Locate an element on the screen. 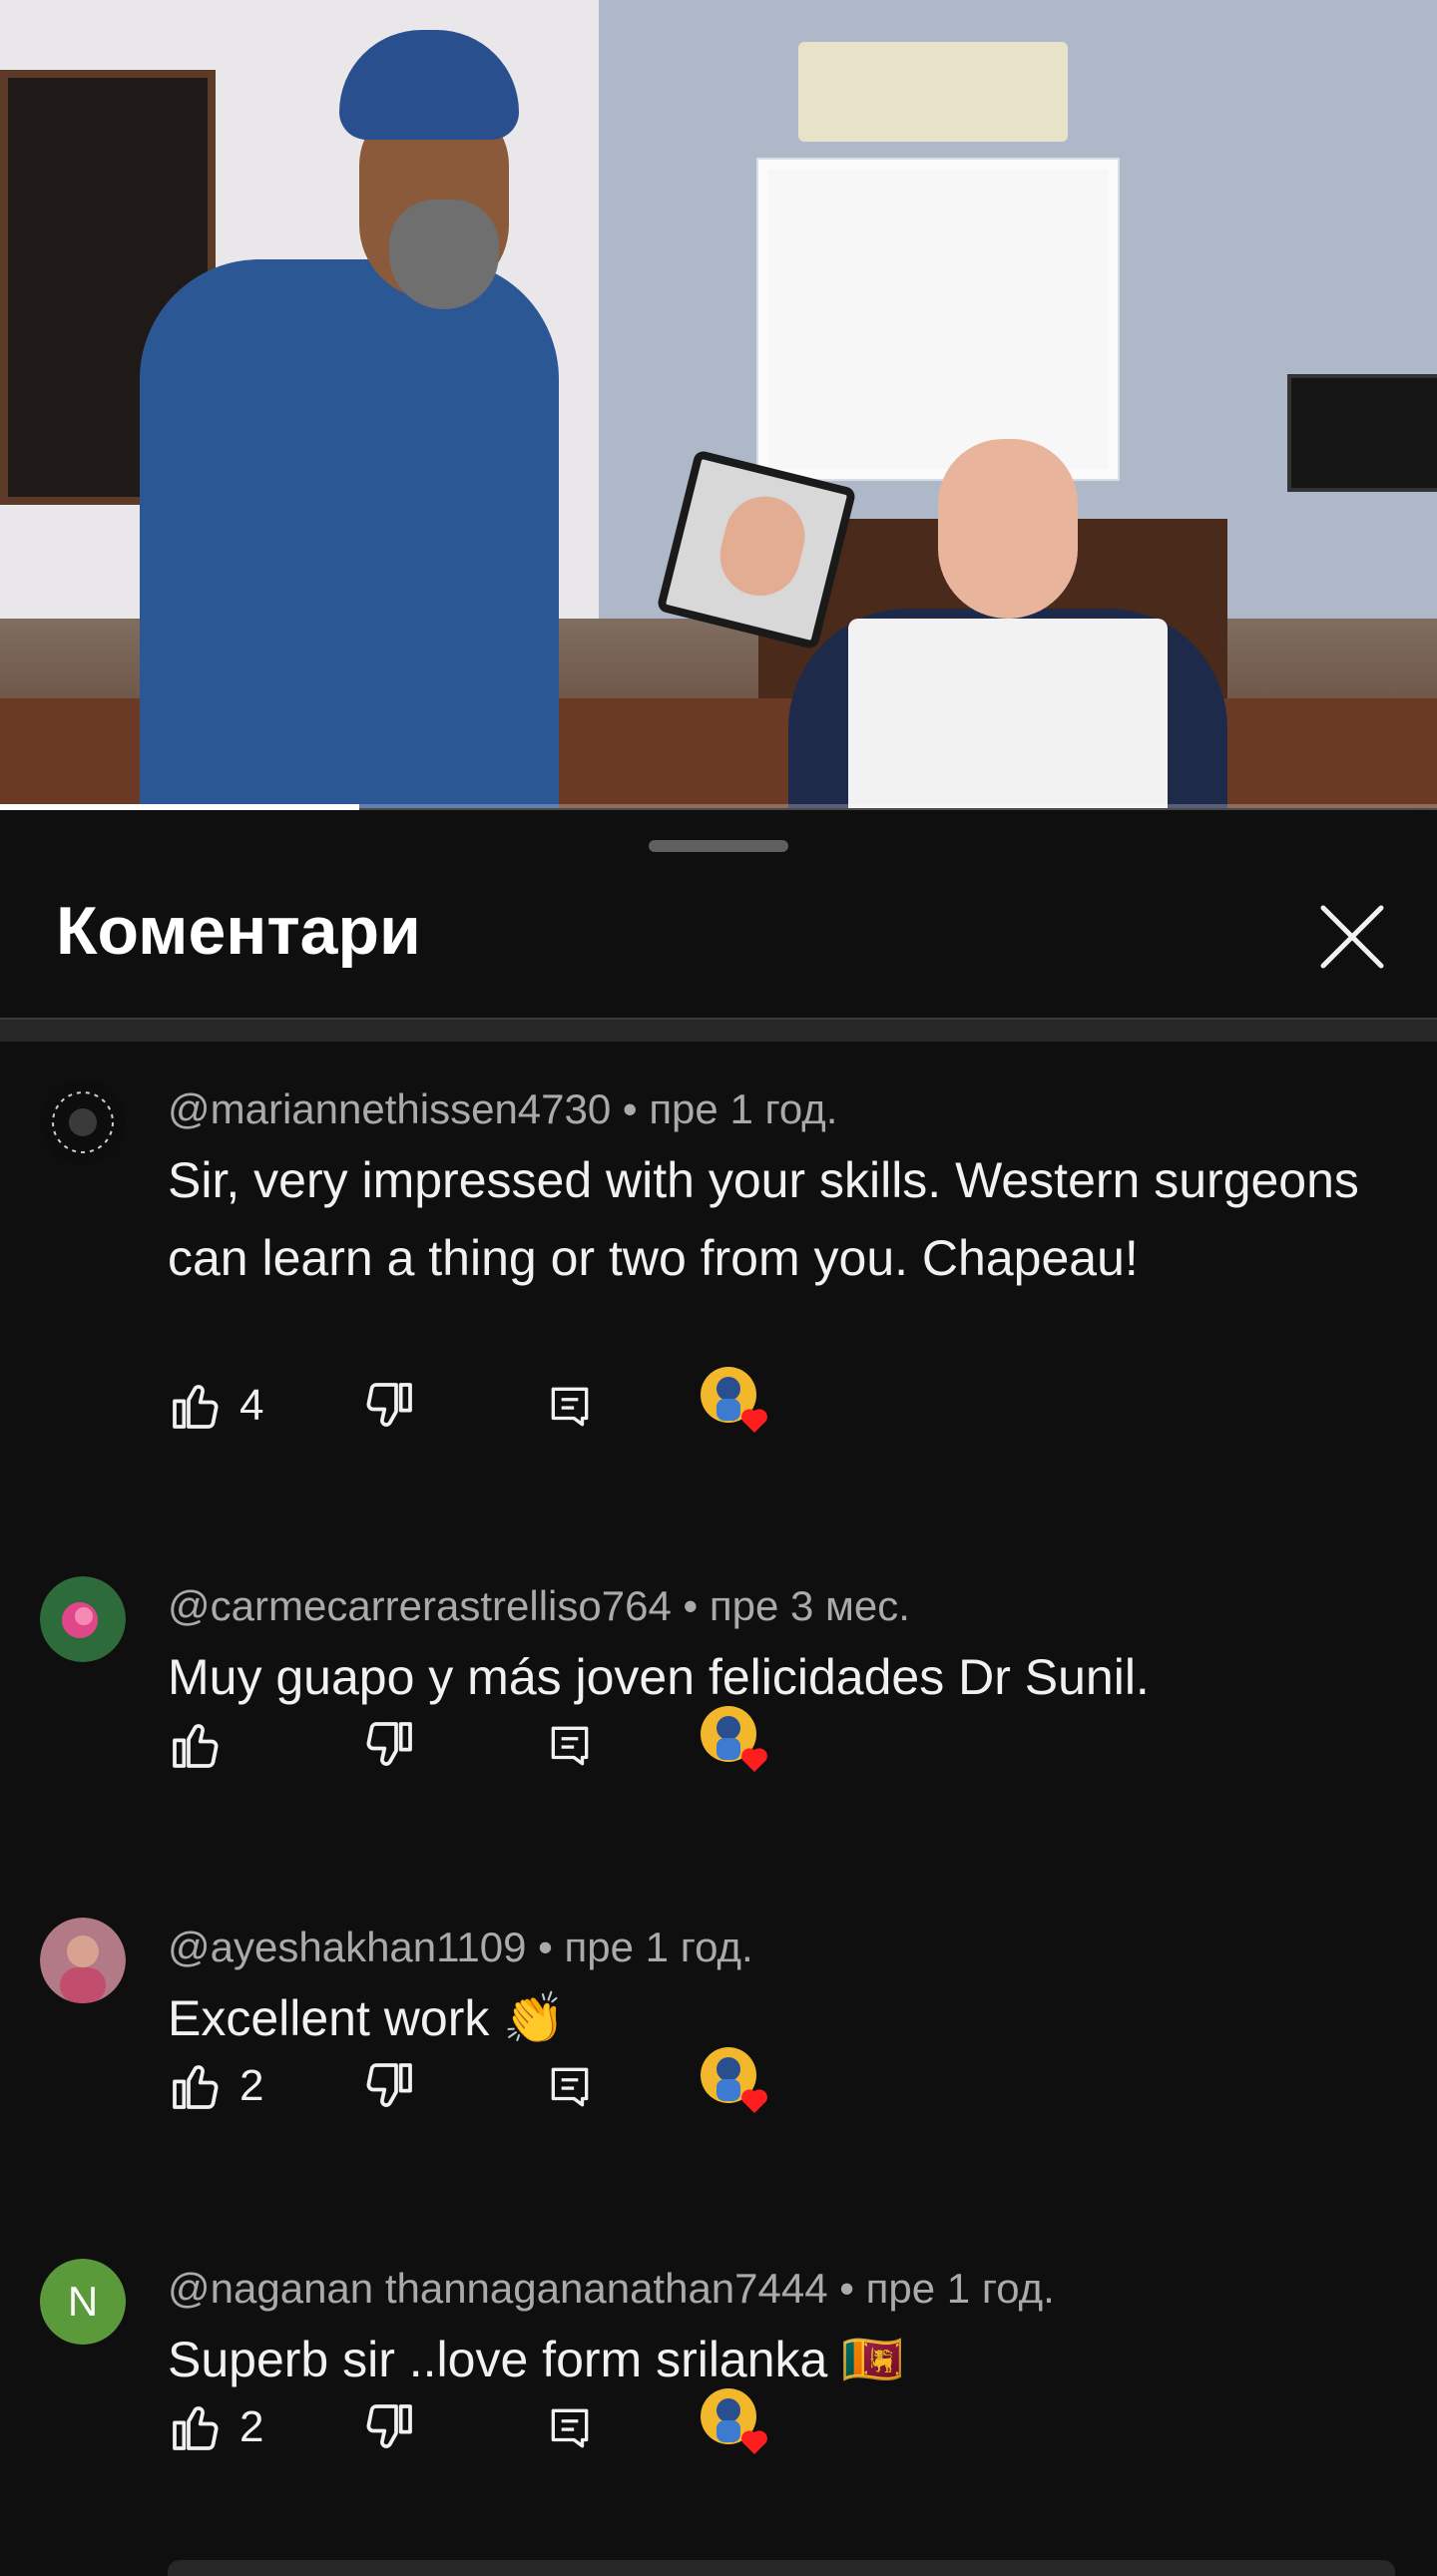 The width and height of the screenshot is (1437, 2576). comment-actions: 4 is located at coordinates (517, 1404).